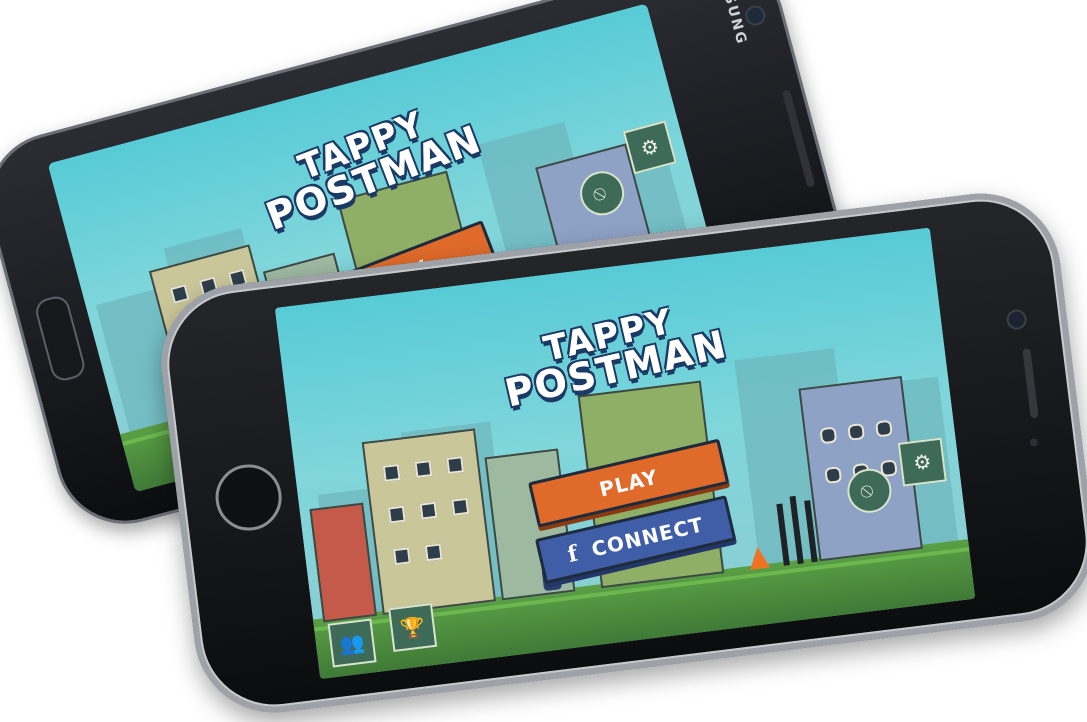  I want to click on traffic-cone, so click(759, 557).